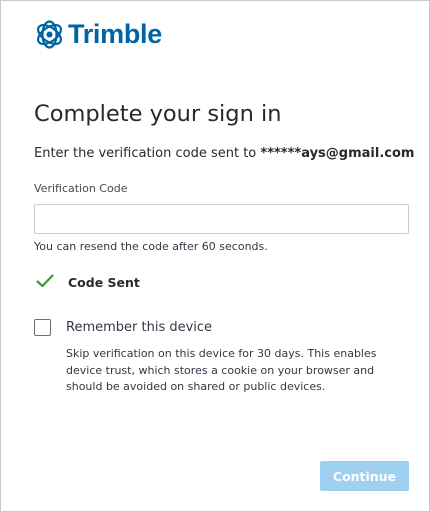  Describe the element at coordinates (364, 476) in the screenshot. I see `continue-button: Continue` at that location.